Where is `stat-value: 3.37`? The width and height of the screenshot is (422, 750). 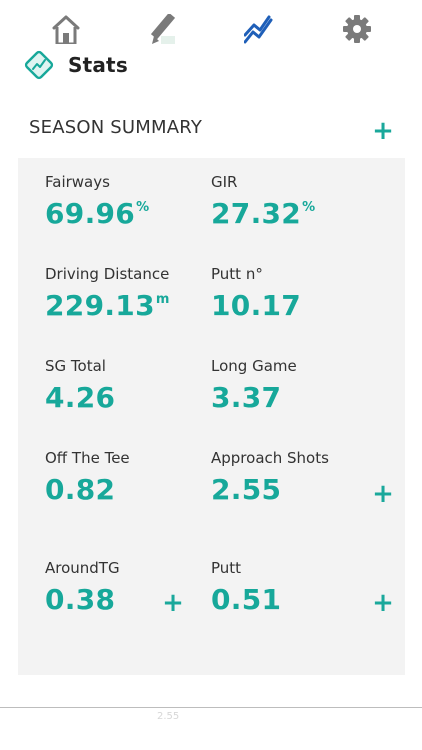 stat-value: 3.37 is located at coordinates (246, 397).